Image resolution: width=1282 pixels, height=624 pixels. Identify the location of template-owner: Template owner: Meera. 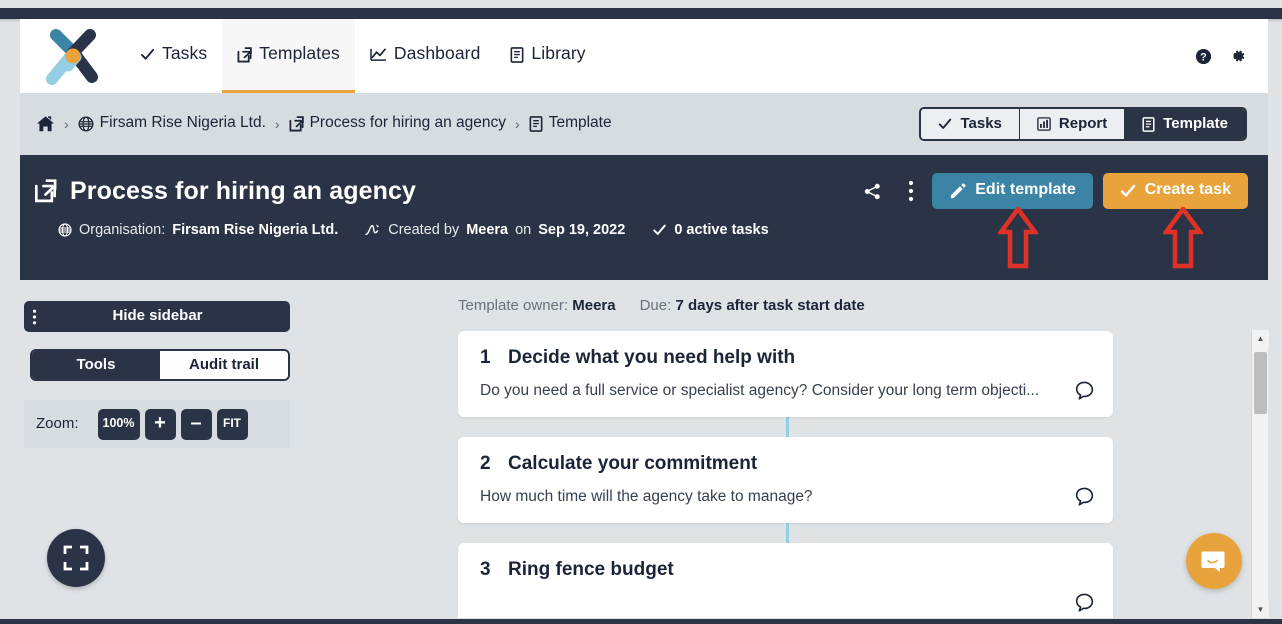
(537, 306).